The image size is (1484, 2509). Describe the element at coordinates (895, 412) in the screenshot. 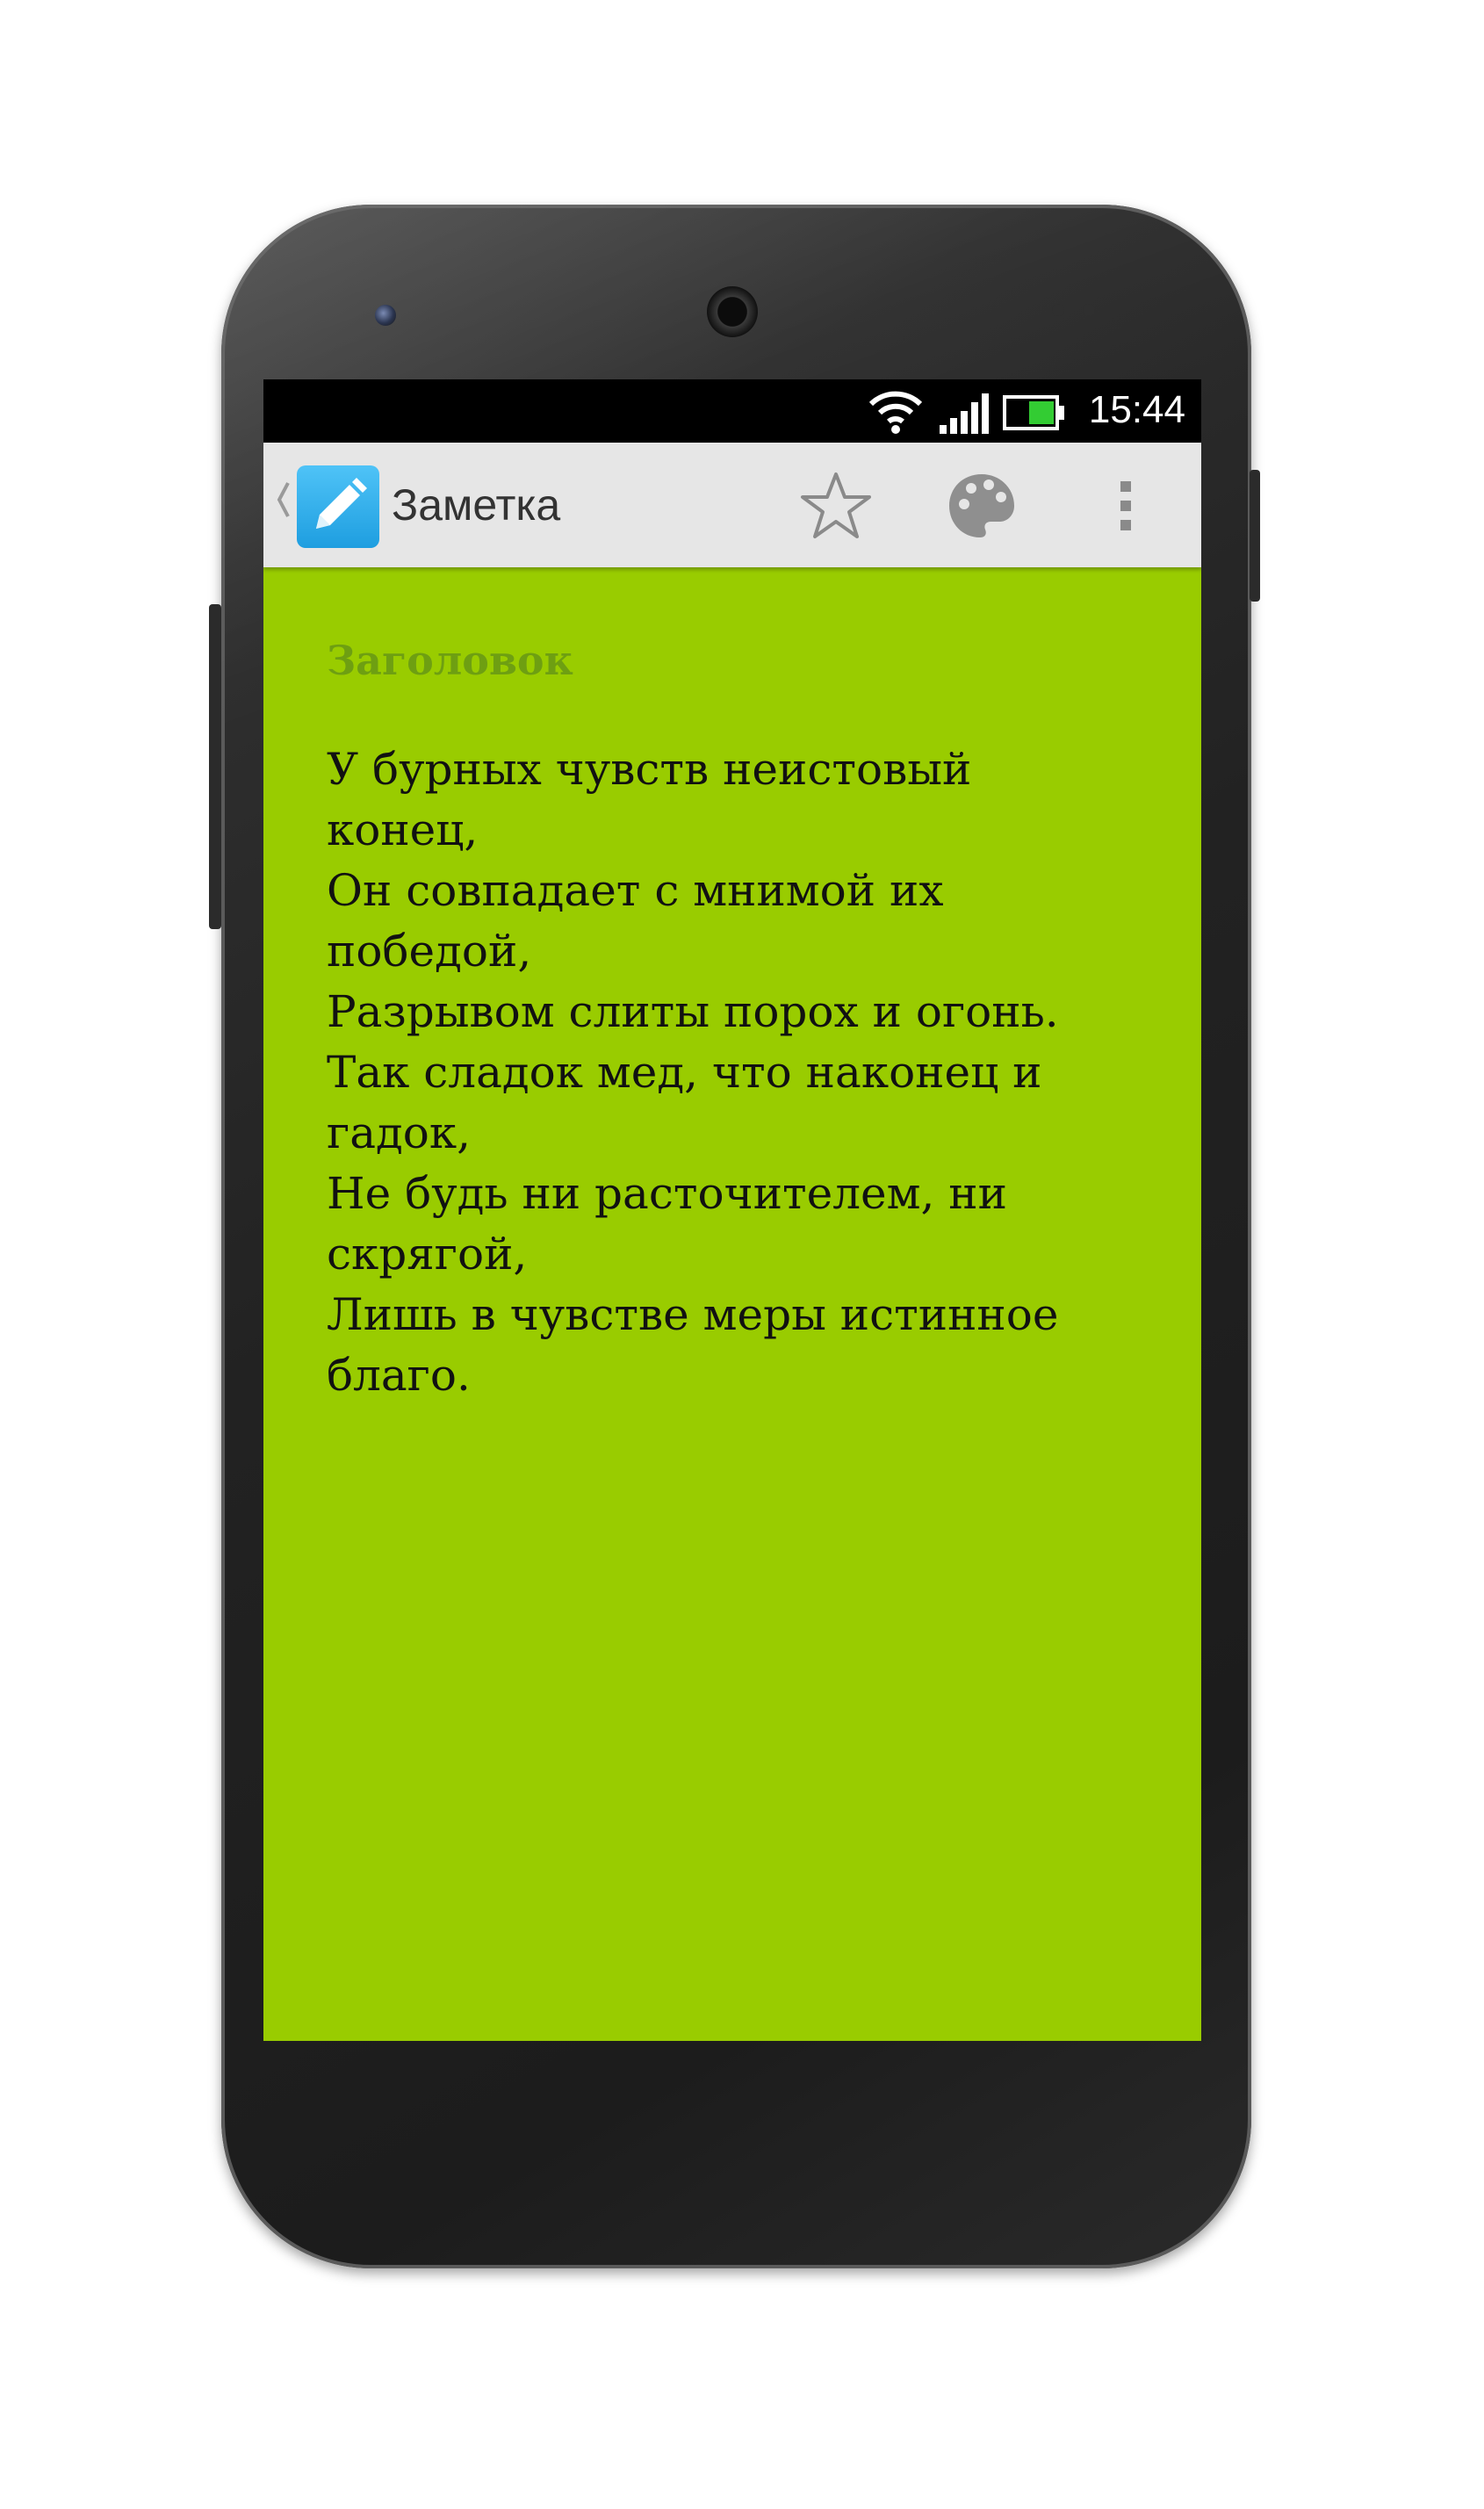

I see `wifi-icon` at that location.